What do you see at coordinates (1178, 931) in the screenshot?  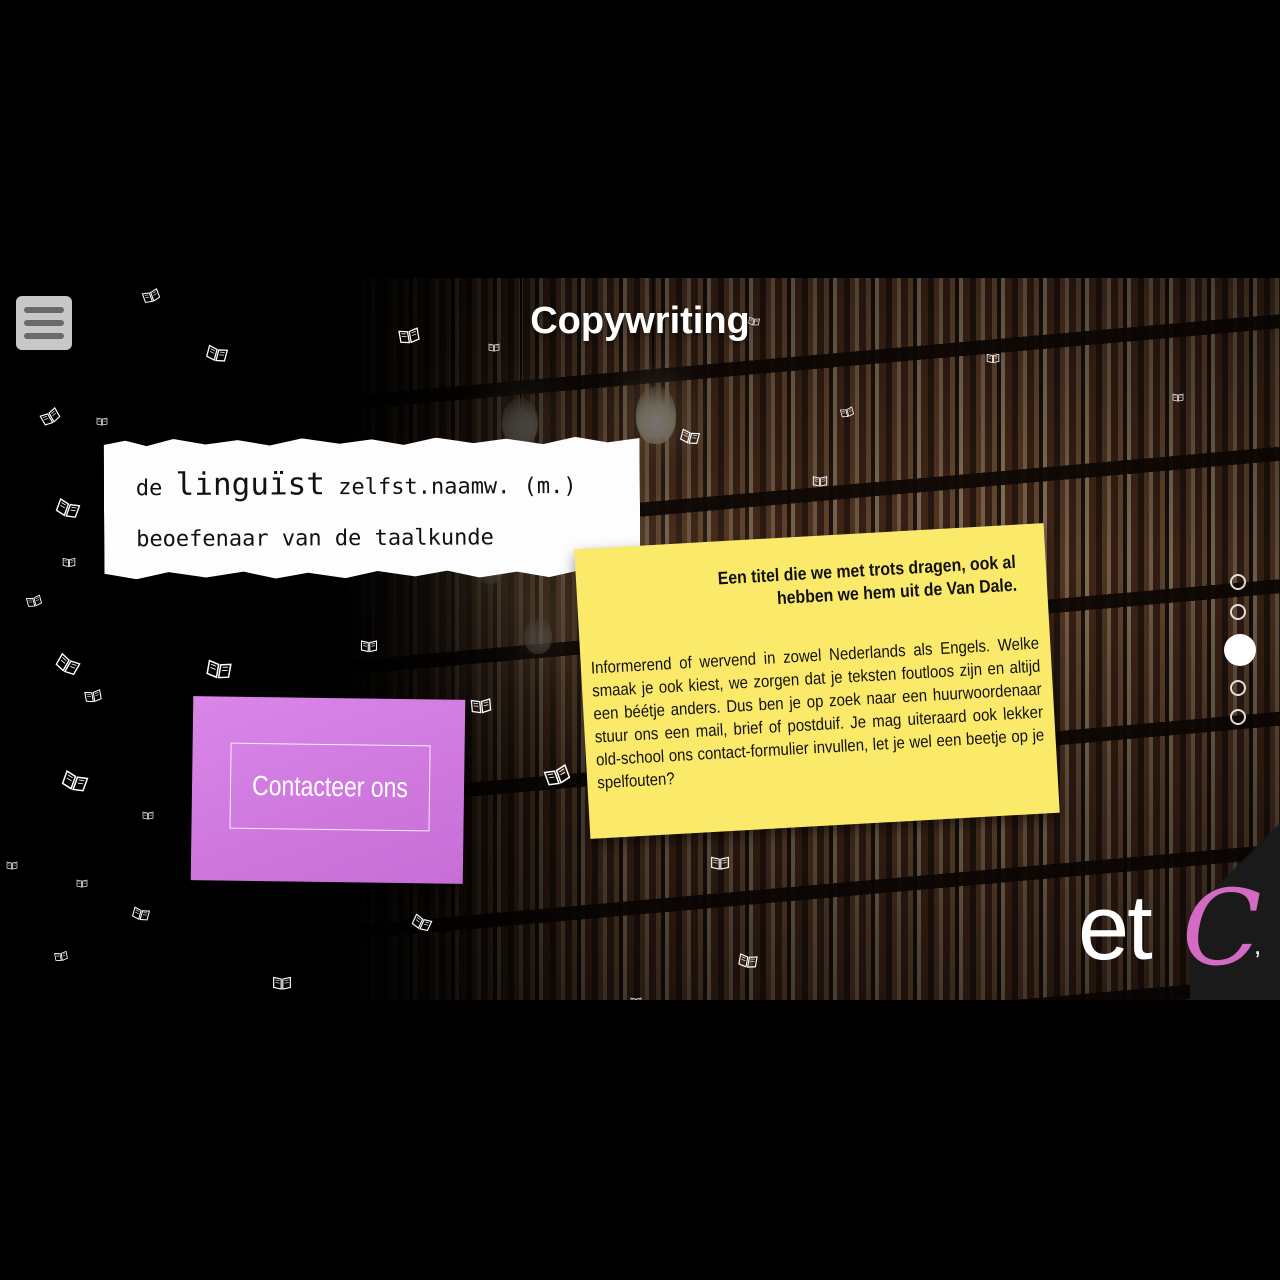 I see `etc-logo: et C ,` at bounding box center [1178, 931].